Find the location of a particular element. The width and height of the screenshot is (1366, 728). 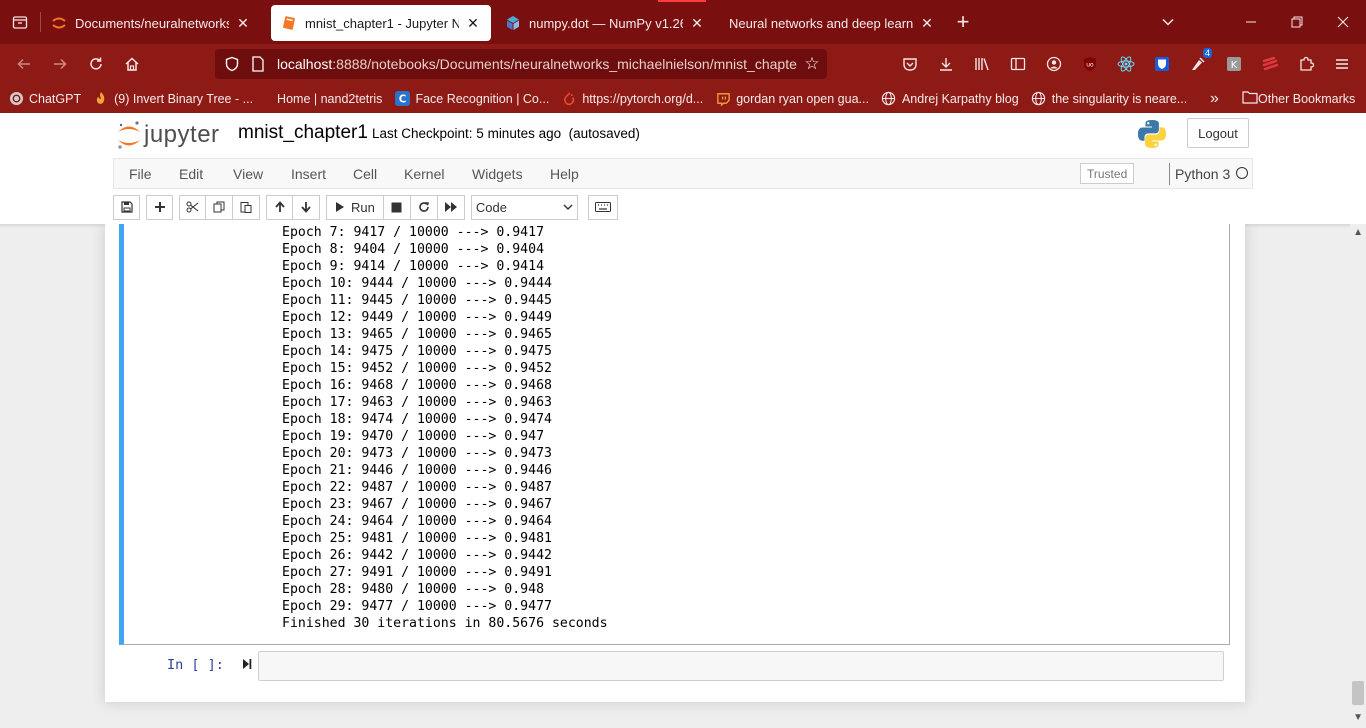

move-up-button is located at coordinates (279, 207).